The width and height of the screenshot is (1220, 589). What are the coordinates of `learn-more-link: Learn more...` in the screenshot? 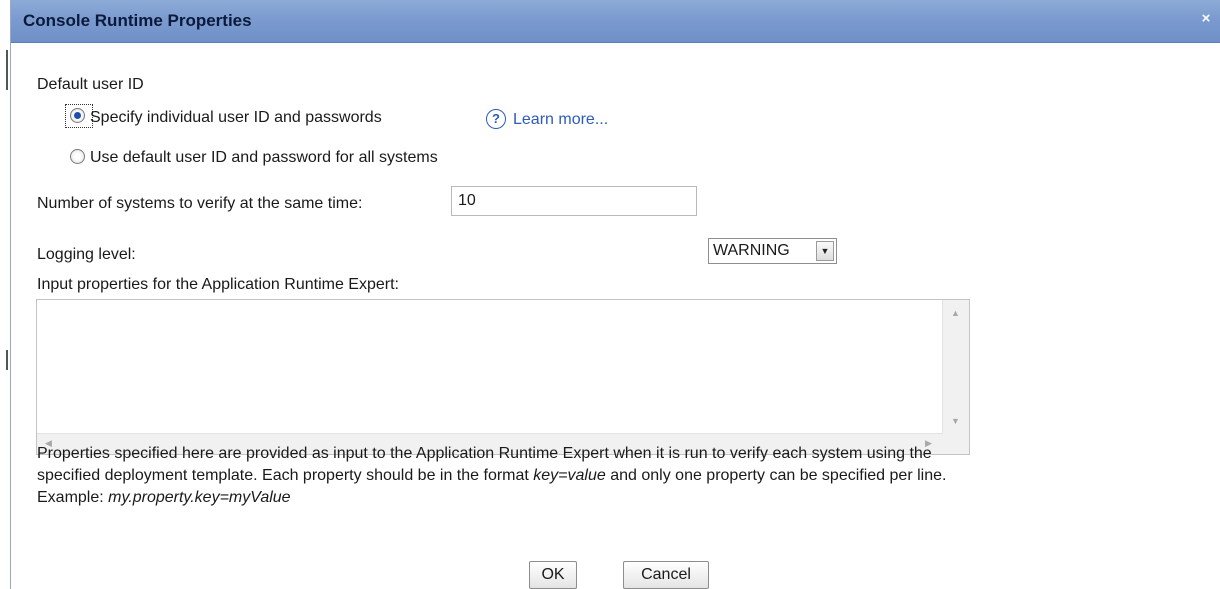 It's located at (560, 120).